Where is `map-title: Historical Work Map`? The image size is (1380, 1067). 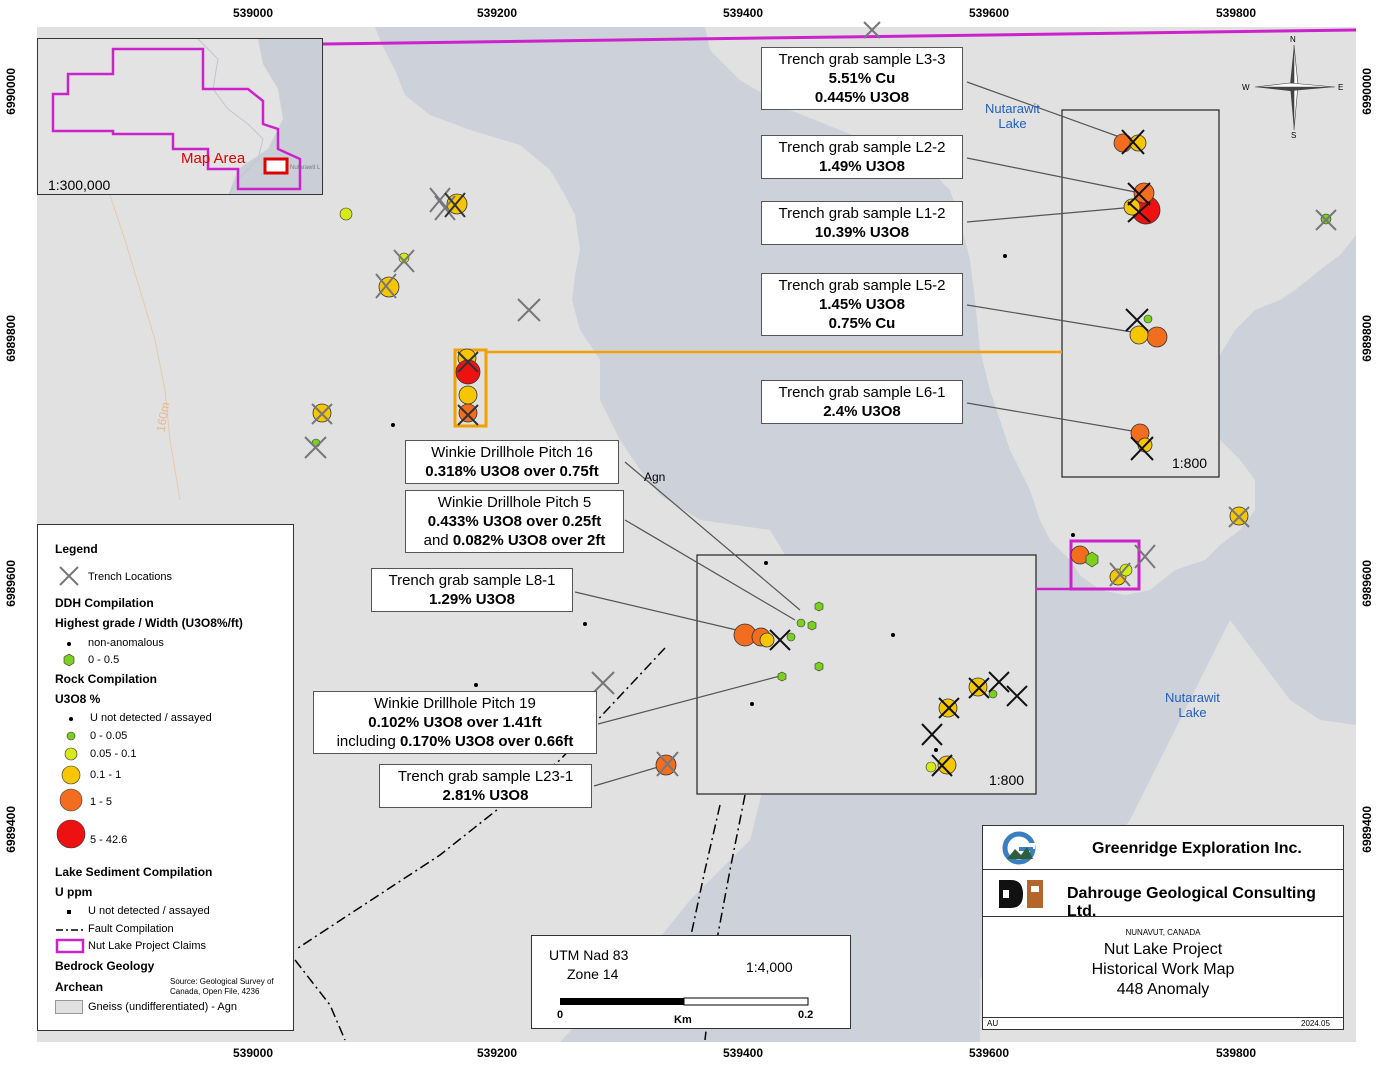
map-title: Historical Work Map is located at coordinates (1163, 969).